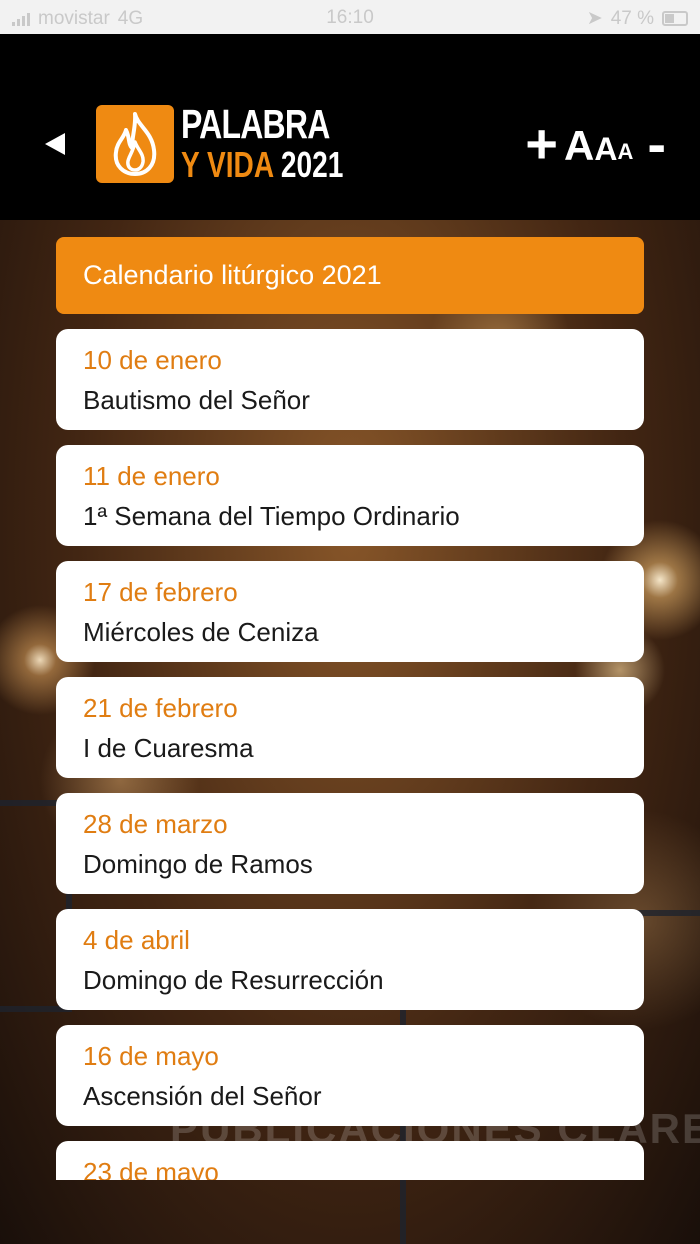  Describe the element at coordinates (350, 17) in the screenshot. I see `status-bar: movistar 4G 16:10 ➤ 47 %` at that location.